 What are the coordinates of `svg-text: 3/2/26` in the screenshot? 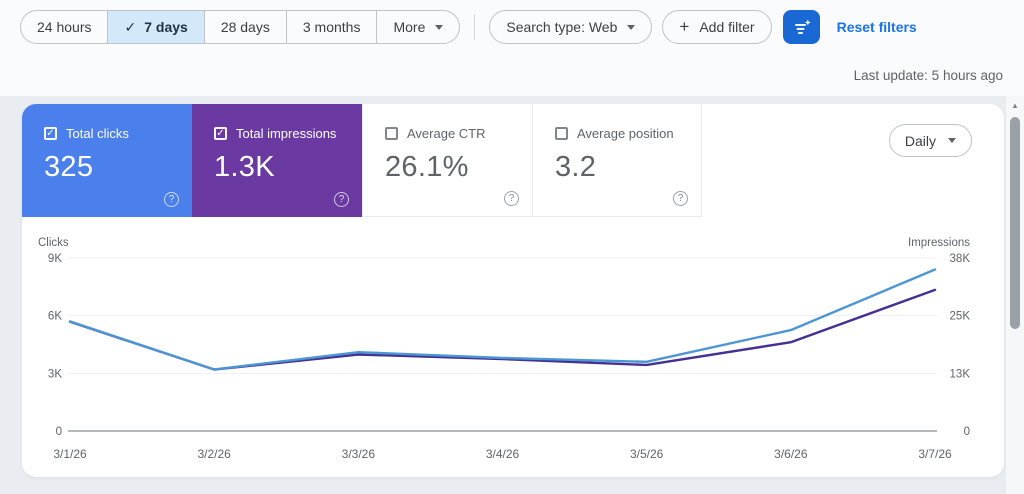 It's located at (214, 454).